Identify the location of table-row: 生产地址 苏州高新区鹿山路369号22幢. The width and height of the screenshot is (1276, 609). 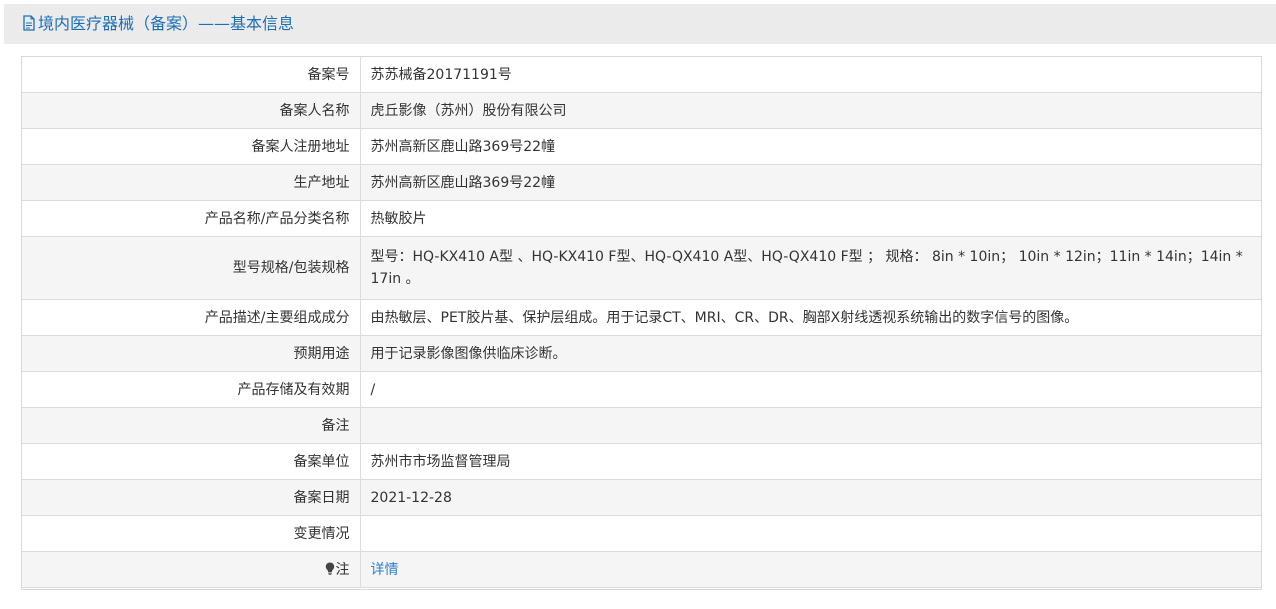
(641, 182).